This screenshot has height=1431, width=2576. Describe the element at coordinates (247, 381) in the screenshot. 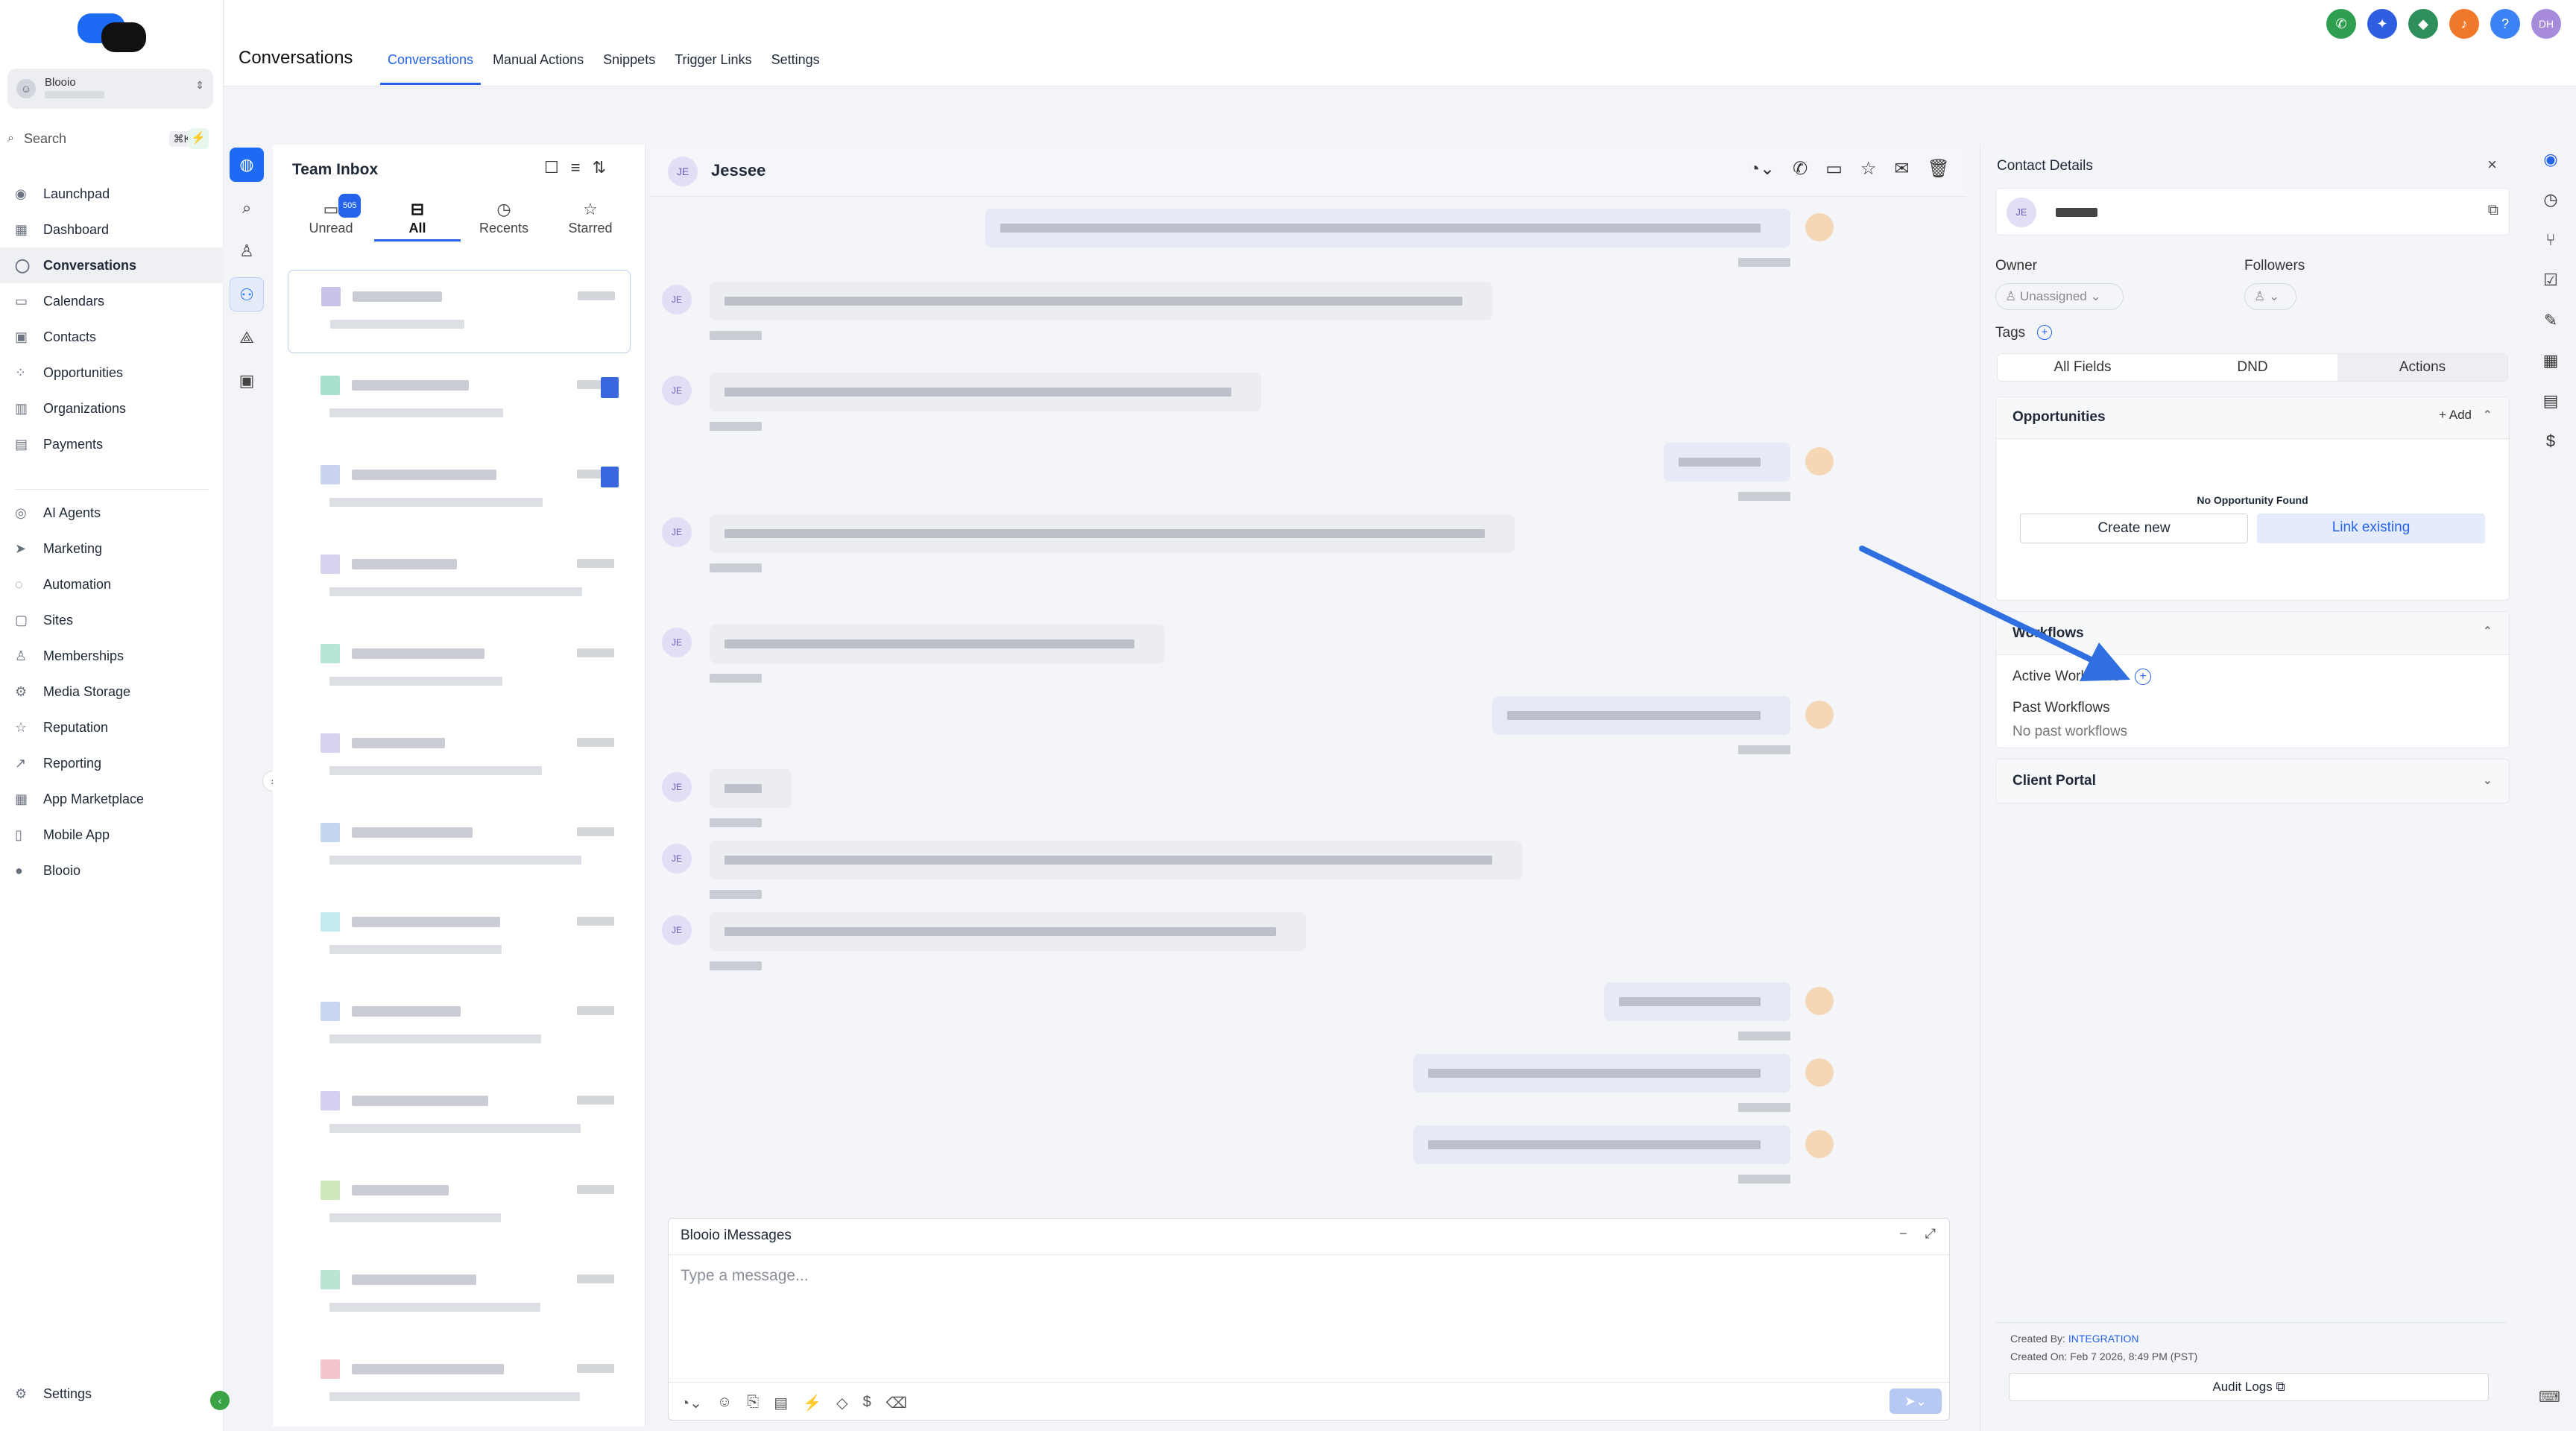

I see `archive-icon: ▣` at that location.